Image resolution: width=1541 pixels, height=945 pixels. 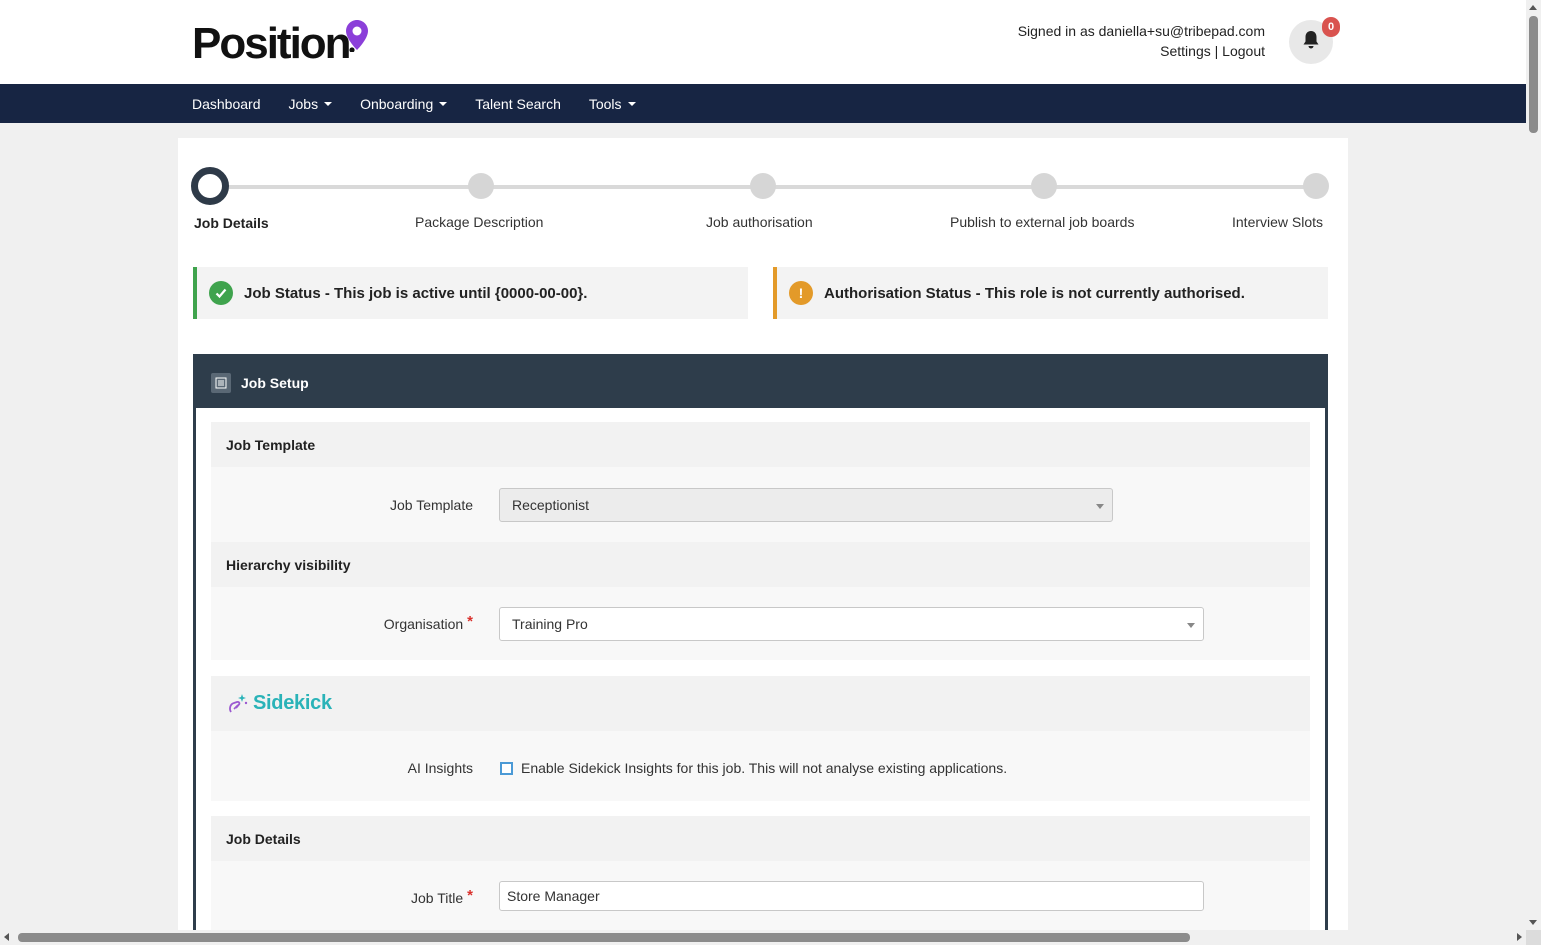 I want to click on job-title-input: Store Manager, so click(x=851, y=896).